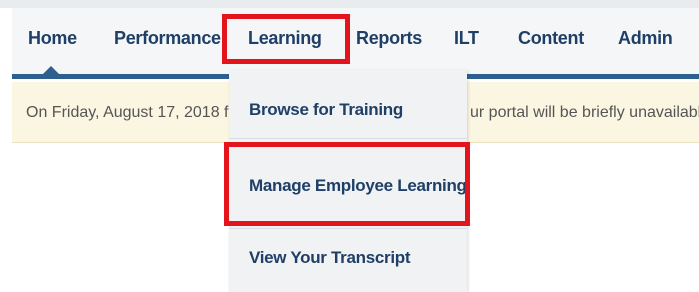  I want to click on menu-item-browse-for-training: Browse for Training, so click(348, 111).